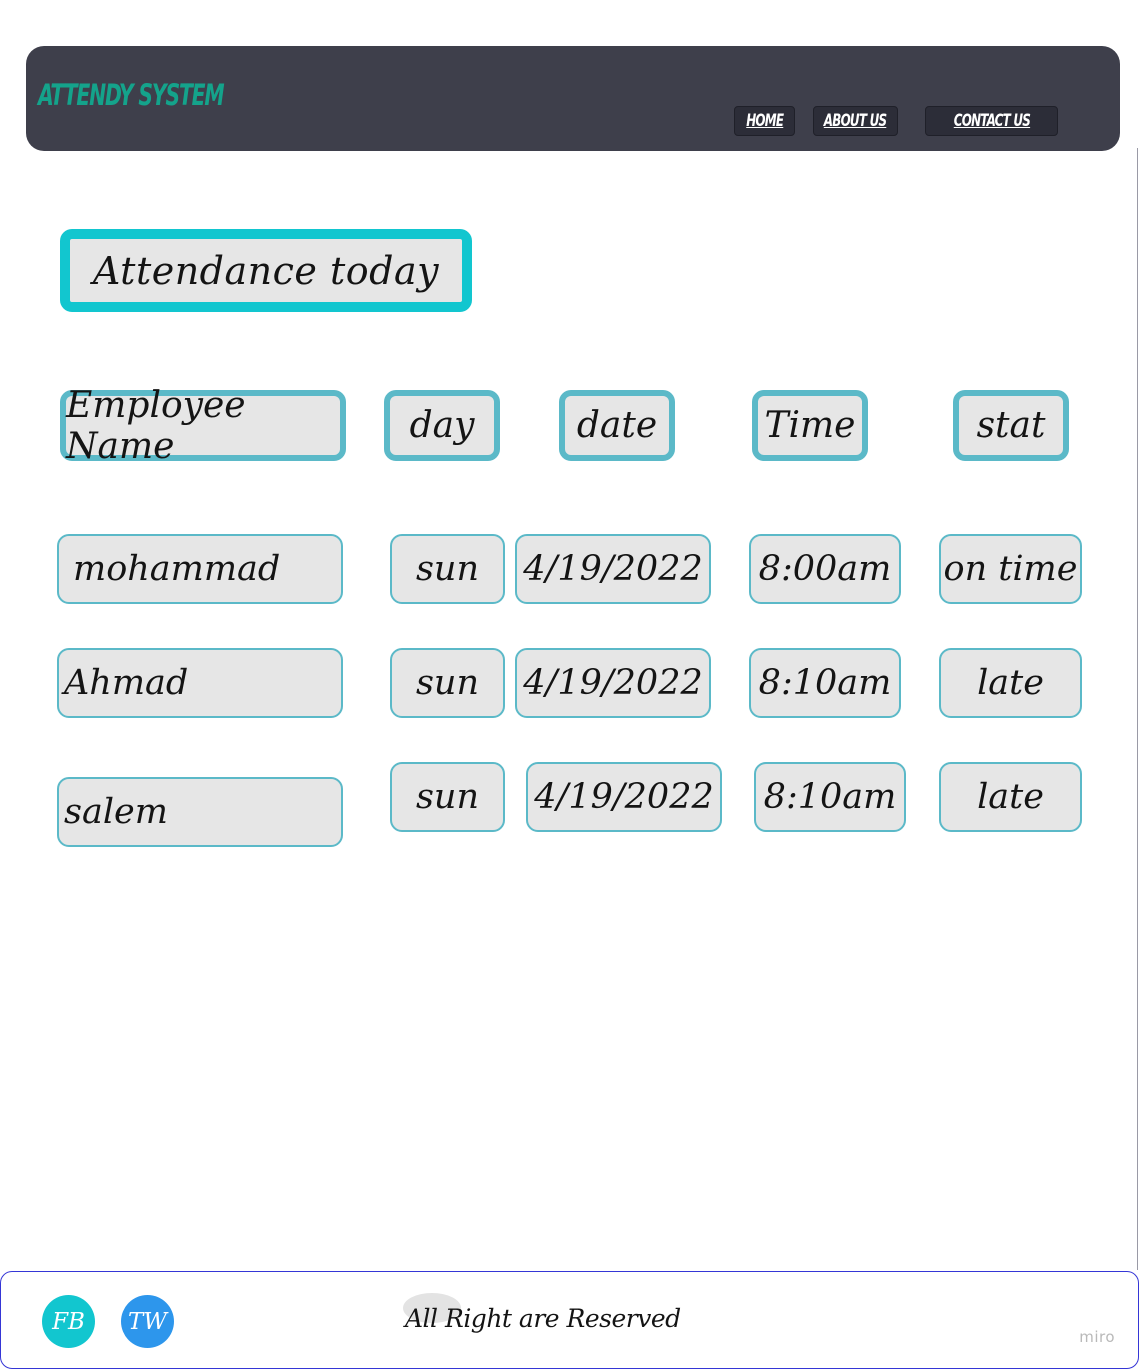 This screenshot has width=1140, height=1370. I want to click on brand-logo: ATTENDY SYSTEM, so click(131, 95).